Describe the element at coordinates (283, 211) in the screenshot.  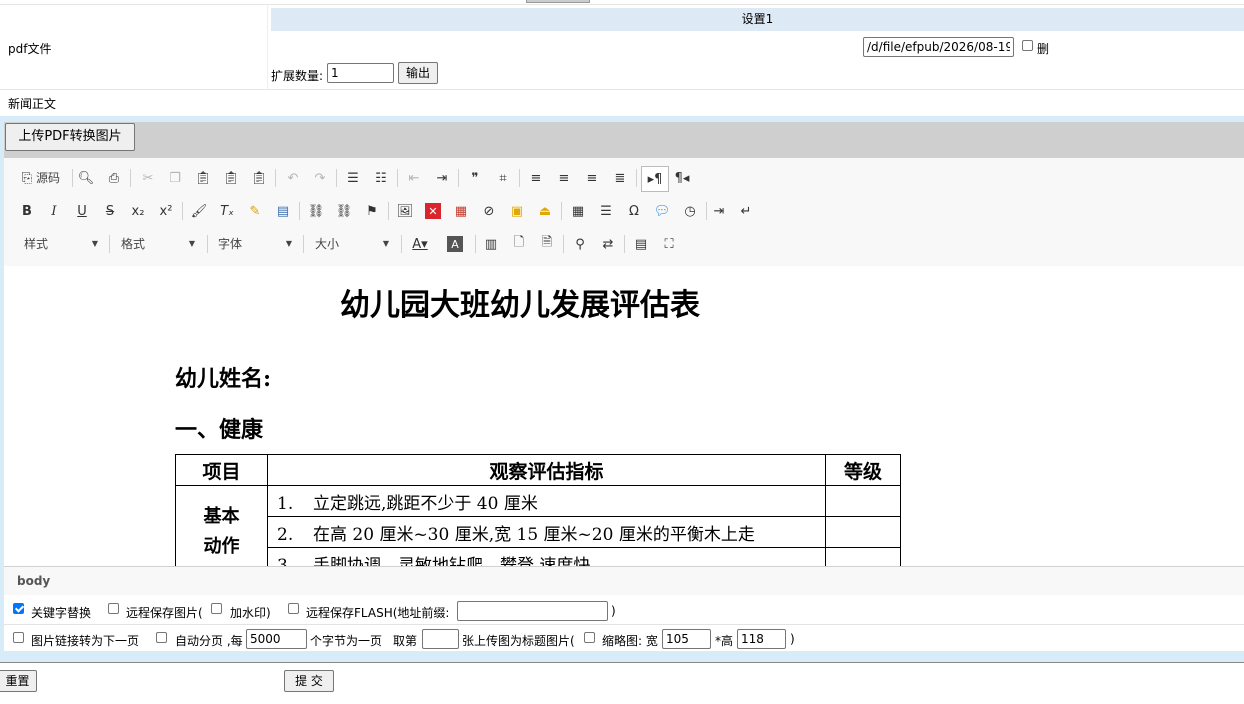
I see `paste-from-word-icon: ▤` at that location.